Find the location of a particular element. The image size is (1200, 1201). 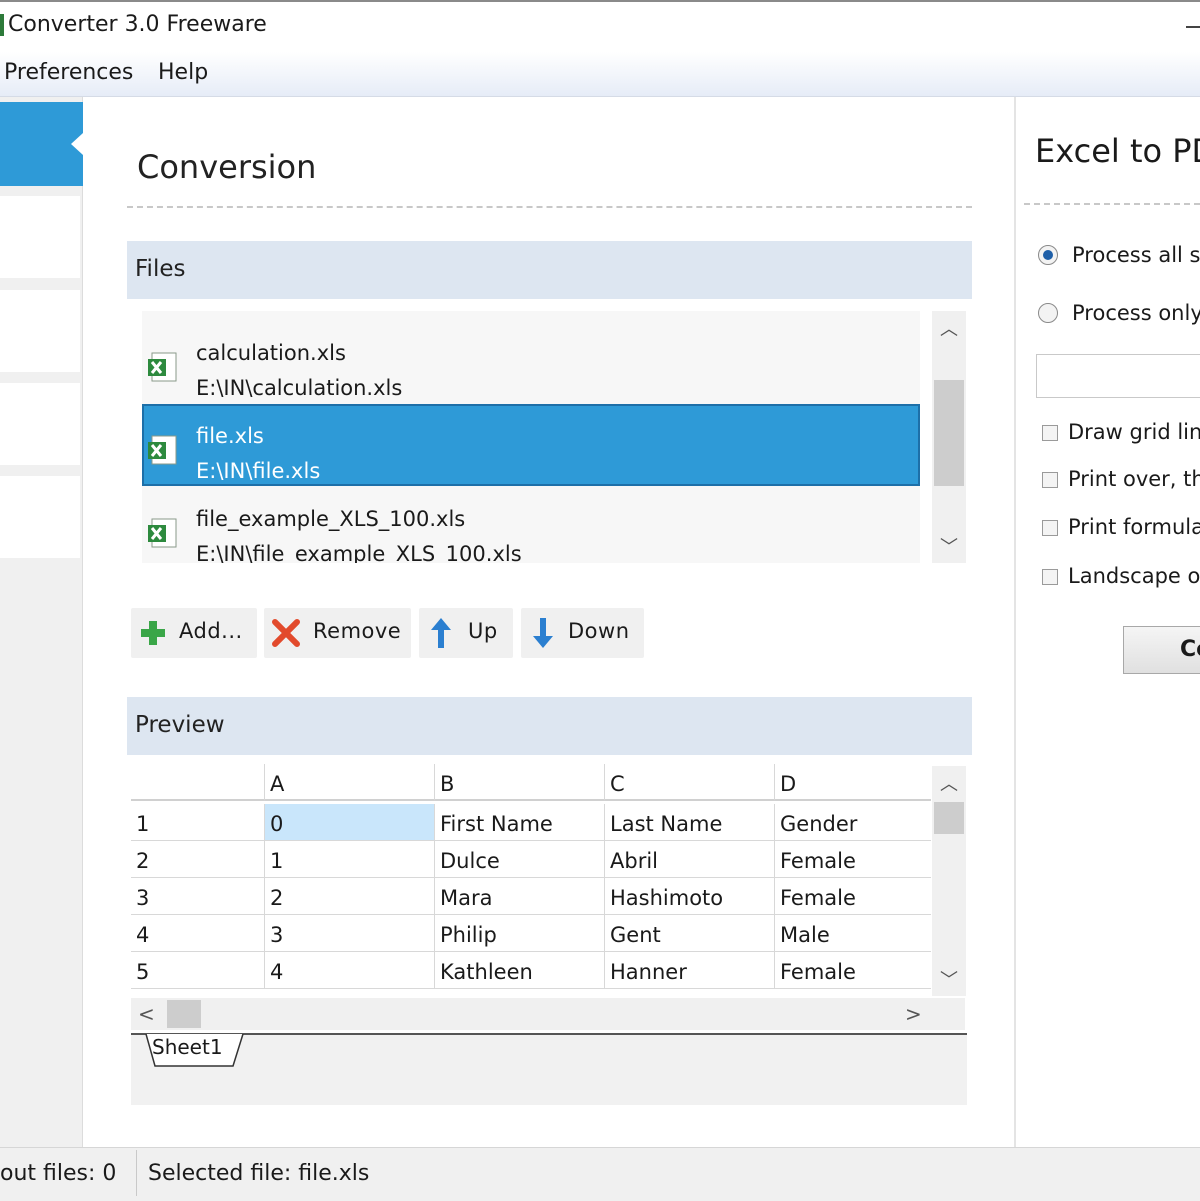

grid-cell: Dulce is located at coordinates (520, 859).